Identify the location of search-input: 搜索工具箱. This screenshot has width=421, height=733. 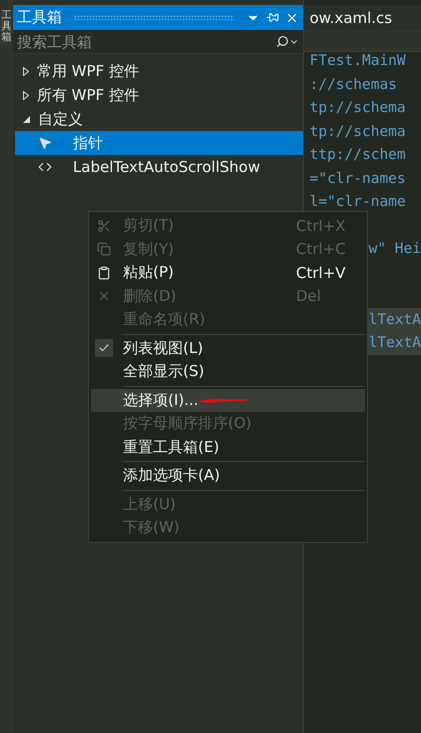
(146, 41).